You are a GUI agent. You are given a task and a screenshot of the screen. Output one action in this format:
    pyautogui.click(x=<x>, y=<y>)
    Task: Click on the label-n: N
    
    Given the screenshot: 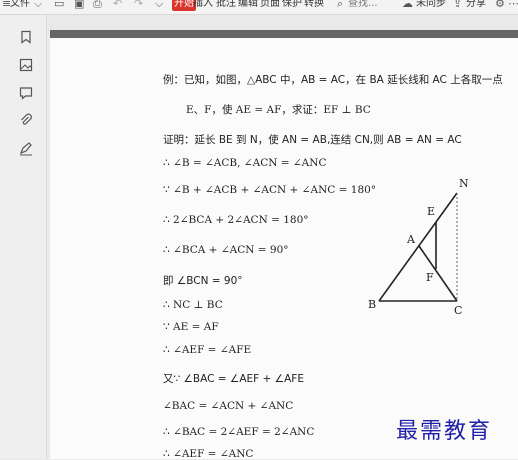 What is the action you would take?
    pyautogui.click(x=464, y=183)
    